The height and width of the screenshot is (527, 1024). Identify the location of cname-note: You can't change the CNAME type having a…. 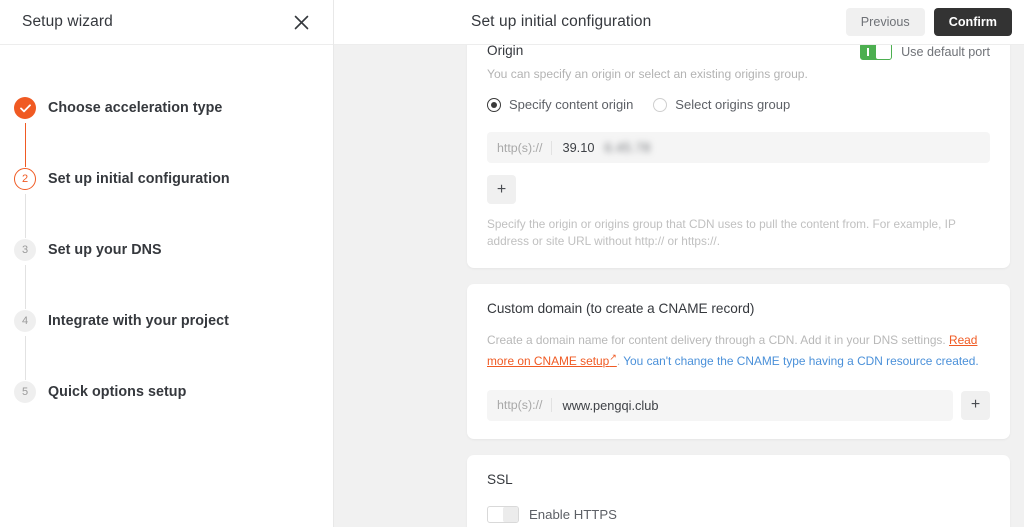
(801, 360).